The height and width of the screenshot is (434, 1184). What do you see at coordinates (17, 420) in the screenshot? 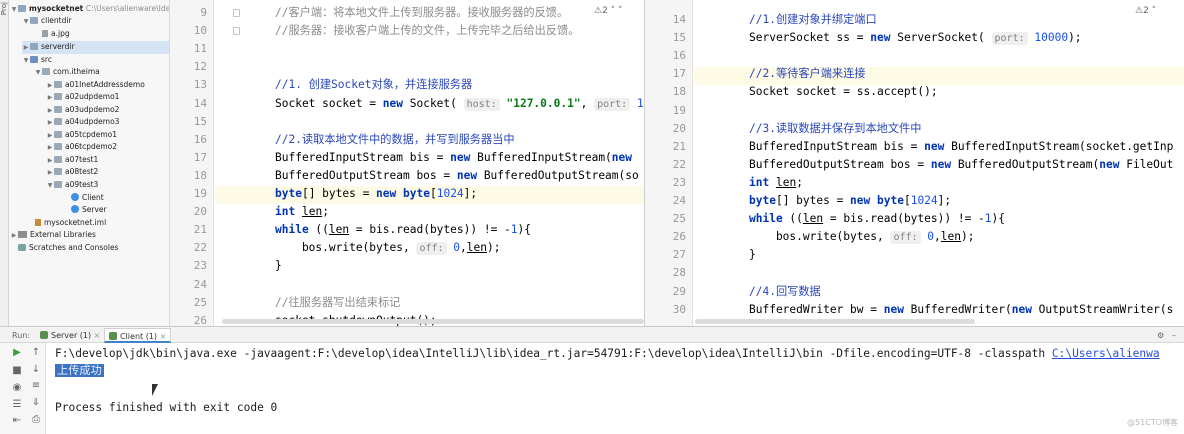
I see `exit-icon: ⇤` at bounding box center [17, 420].